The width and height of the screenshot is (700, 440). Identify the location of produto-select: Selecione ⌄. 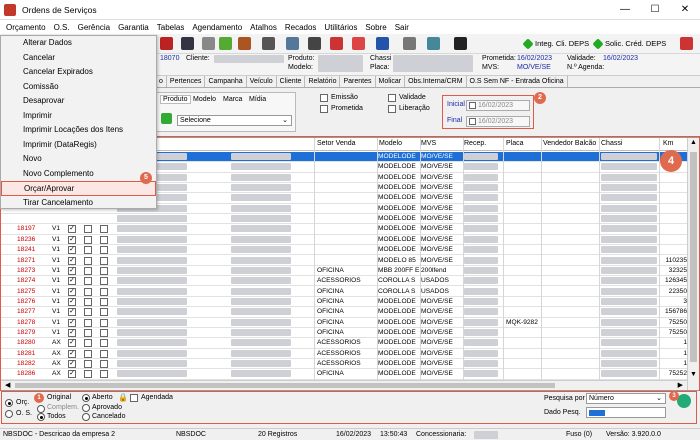
(234, 120).